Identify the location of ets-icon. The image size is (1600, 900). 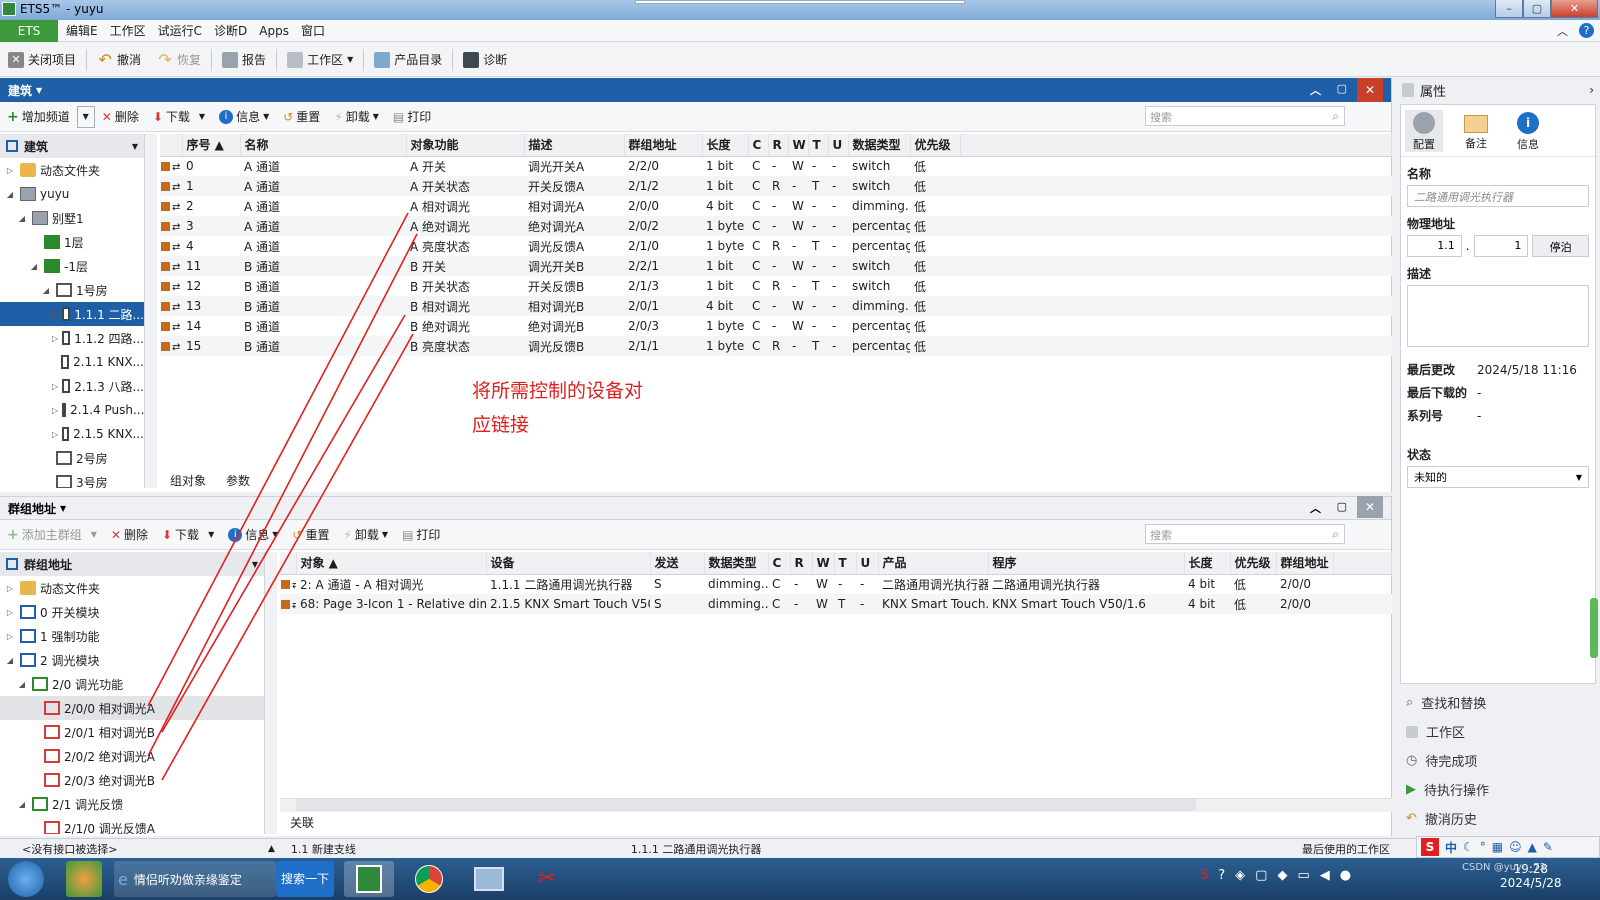
(369, 879).